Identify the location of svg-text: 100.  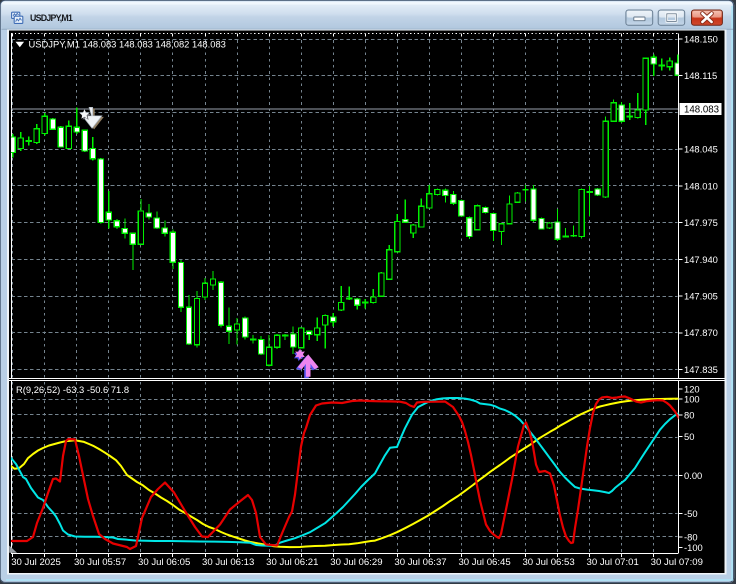
(692, 398).